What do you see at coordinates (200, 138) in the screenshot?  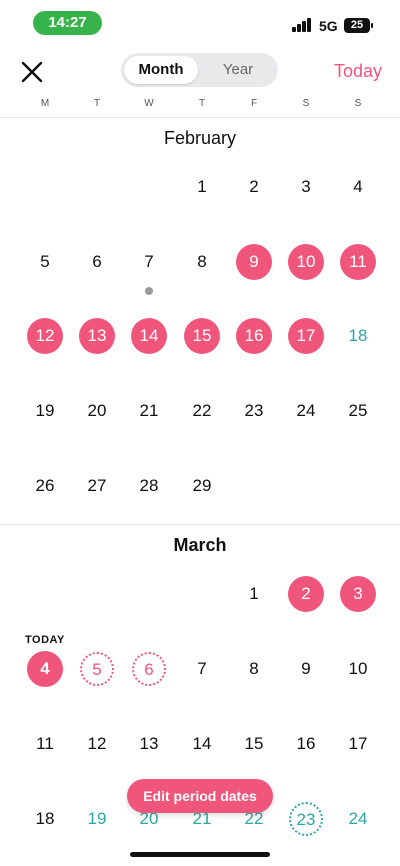 I see `month-title-february: February` at bounding box center [200, 138].